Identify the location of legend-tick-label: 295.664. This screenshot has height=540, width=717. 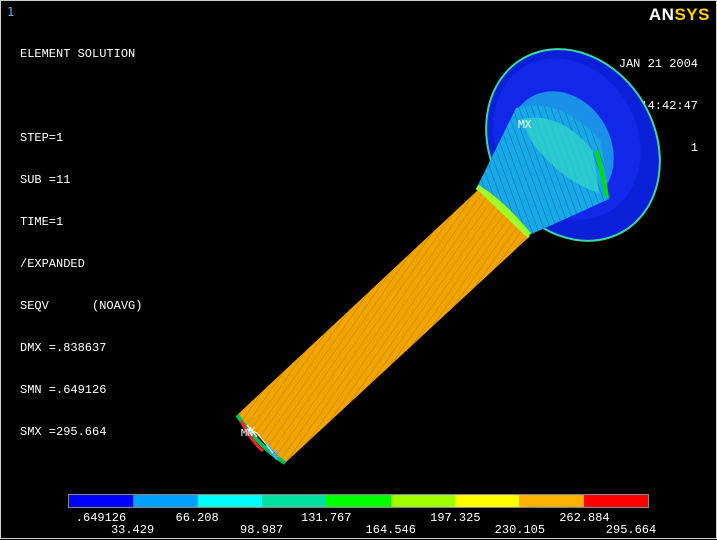
(631, 530).